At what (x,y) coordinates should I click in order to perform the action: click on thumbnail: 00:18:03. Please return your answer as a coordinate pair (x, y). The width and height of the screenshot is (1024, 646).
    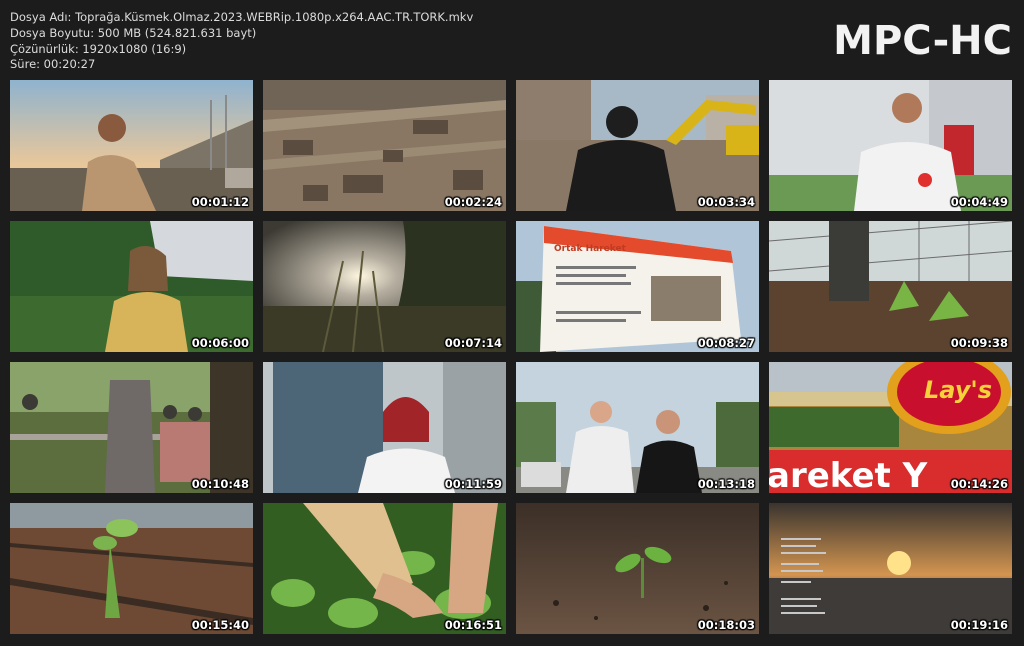
    Looking at the image, I should click on (637, 568).